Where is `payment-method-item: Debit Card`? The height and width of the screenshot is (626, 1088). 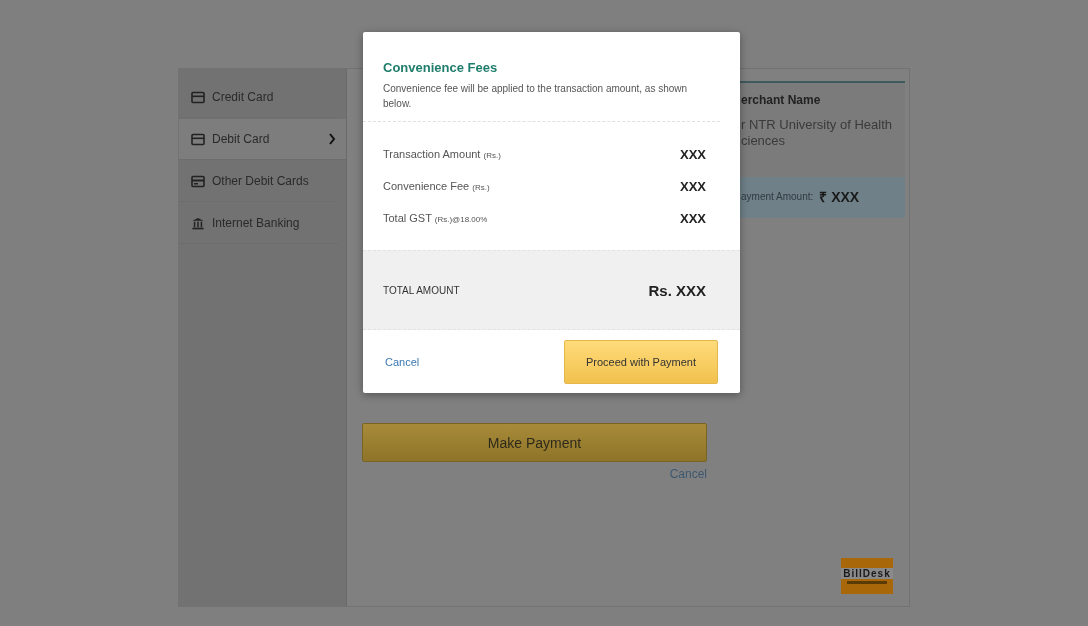
payment-method-item: Debit Card is located at coordinates (262, 139).